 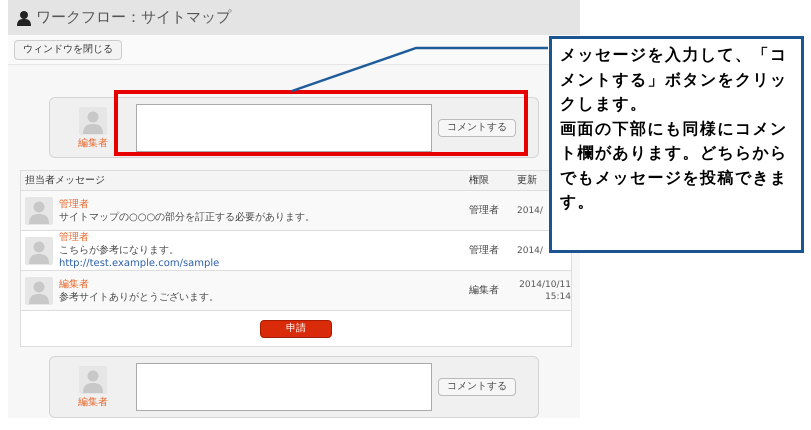 What do you see at coordinates (68, 50) in the screenshot?
I see `close-window-button: ウィンドウを閉じる` at bounding box center [68, 50].